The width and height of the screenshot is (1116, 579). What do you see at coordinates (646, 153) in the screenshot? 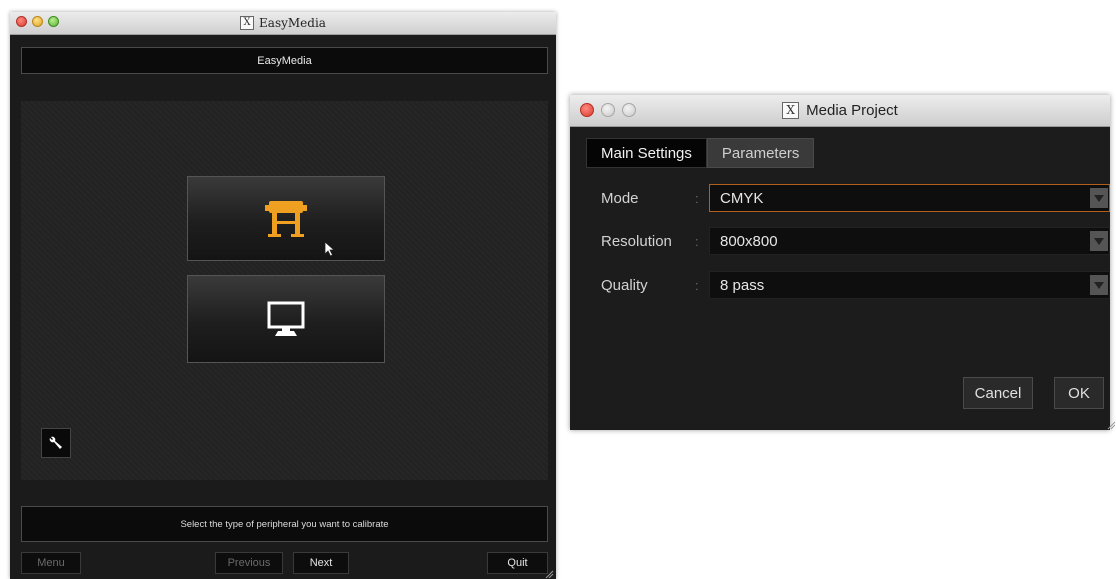
I see `tab-main-settings: Main Settings` at bounding box center [646, 153].